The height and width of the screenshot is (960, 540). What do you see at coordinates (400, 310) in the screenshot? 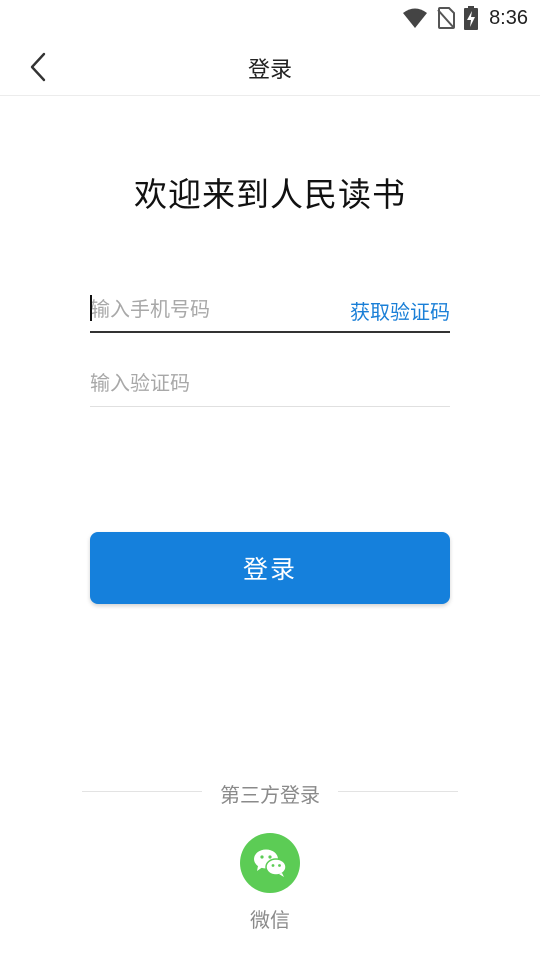
I see `get-code-button: 获取验证码` at bounding box center [400, 310].